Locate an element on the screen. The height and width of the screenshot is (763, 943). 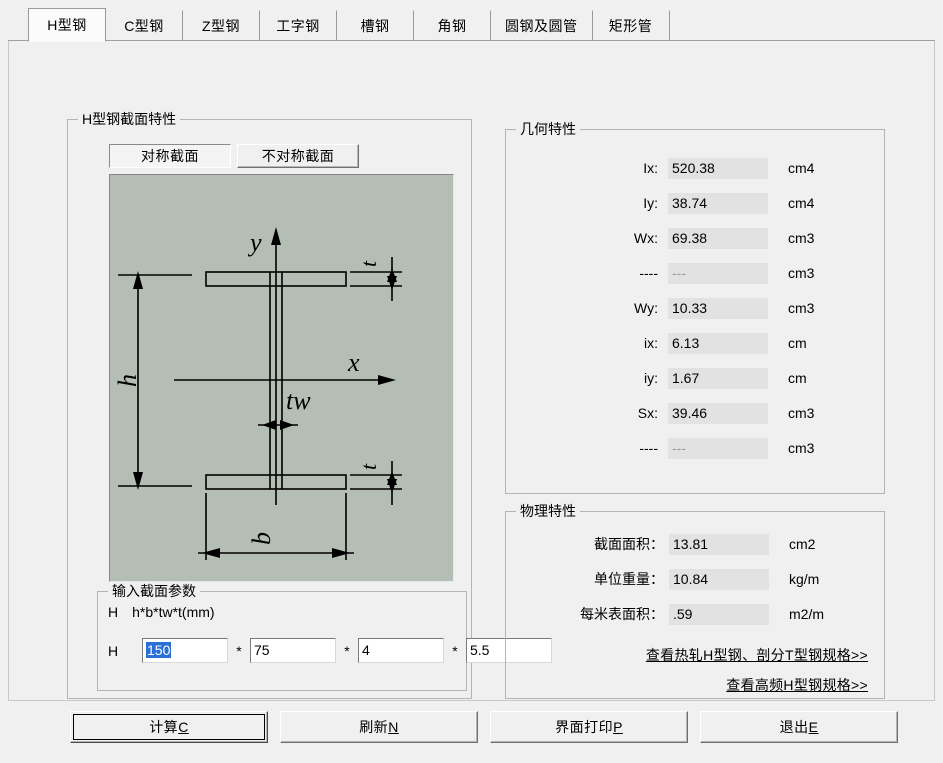
input-field-h: 150 is located at coordinates (185, 650).